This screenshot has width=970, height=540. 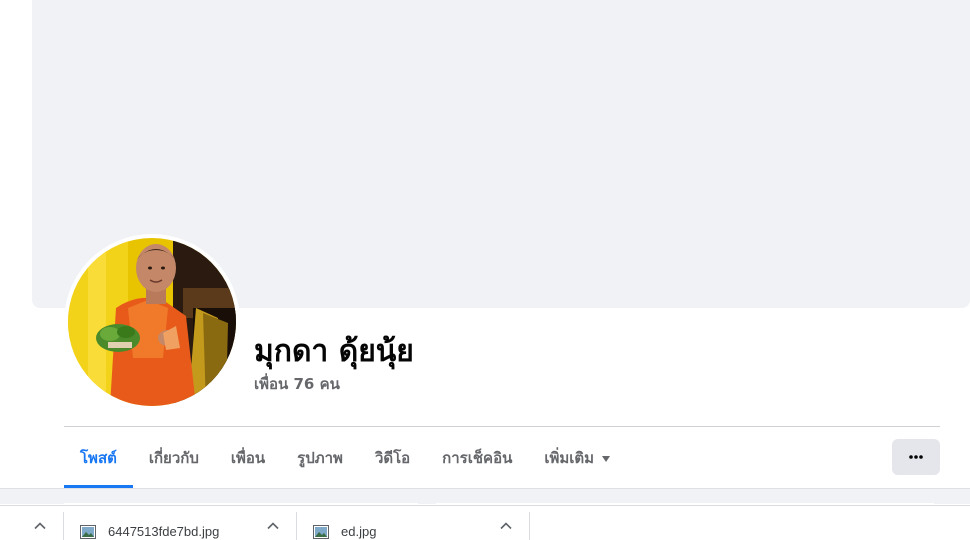 I want to click on download-item: ed.jpg, so click(x=344, y=531).